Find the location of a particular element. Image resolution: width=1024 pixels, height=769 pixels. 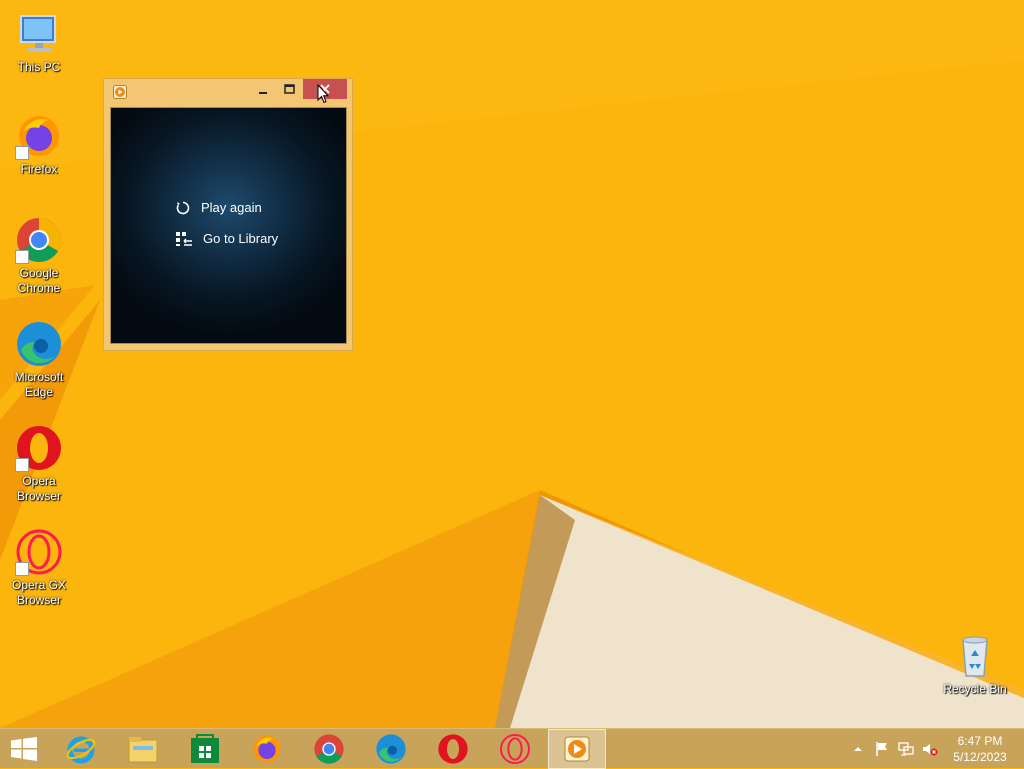

taskbar-clock: 6:47 PM 5/12/2023 is located at coordinates (980, 749).